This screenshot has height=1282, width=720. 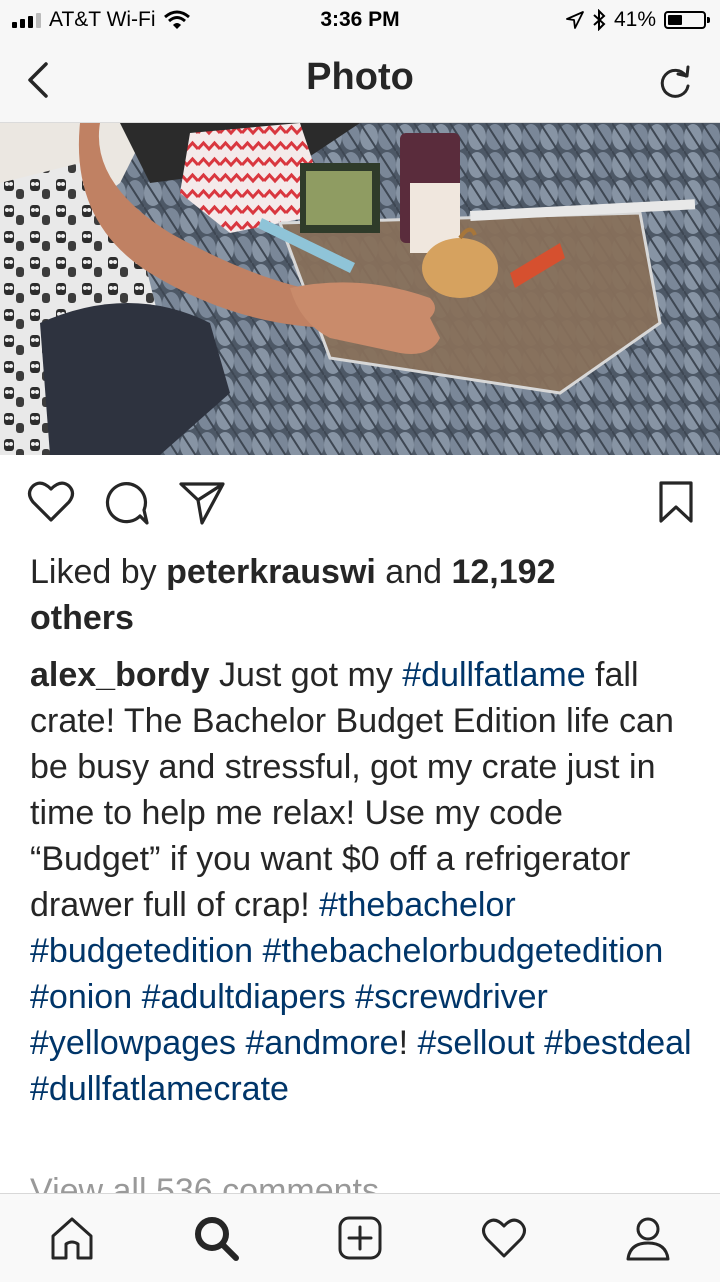 I want to click on search-icon, so click(x=216, y=1238).